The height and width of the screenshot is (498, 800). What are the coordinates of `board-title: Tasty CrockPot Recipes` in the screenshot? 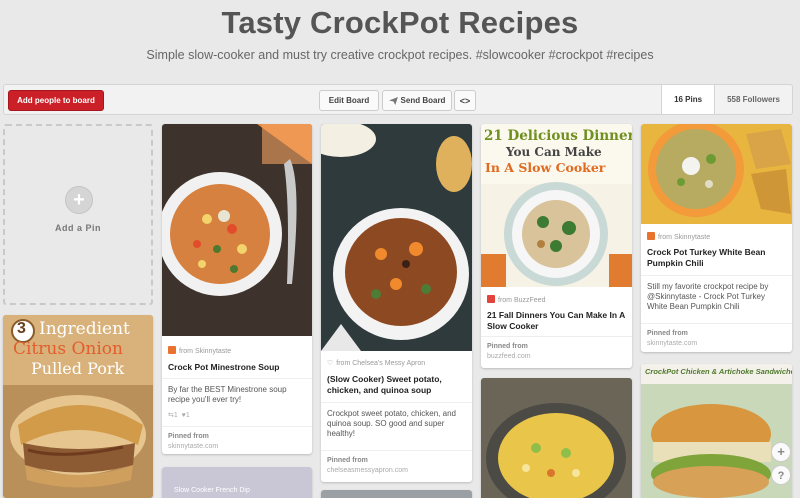 It's located at (400, 22).